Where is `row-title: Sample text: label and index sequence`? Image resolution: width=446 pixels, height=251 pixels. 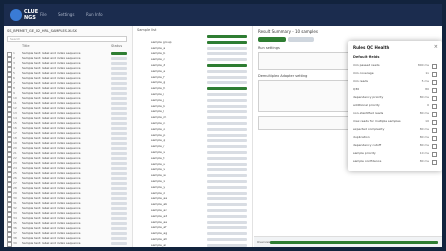
row-title: Sample text: label and index sequence is located at coordinates (51, 243).